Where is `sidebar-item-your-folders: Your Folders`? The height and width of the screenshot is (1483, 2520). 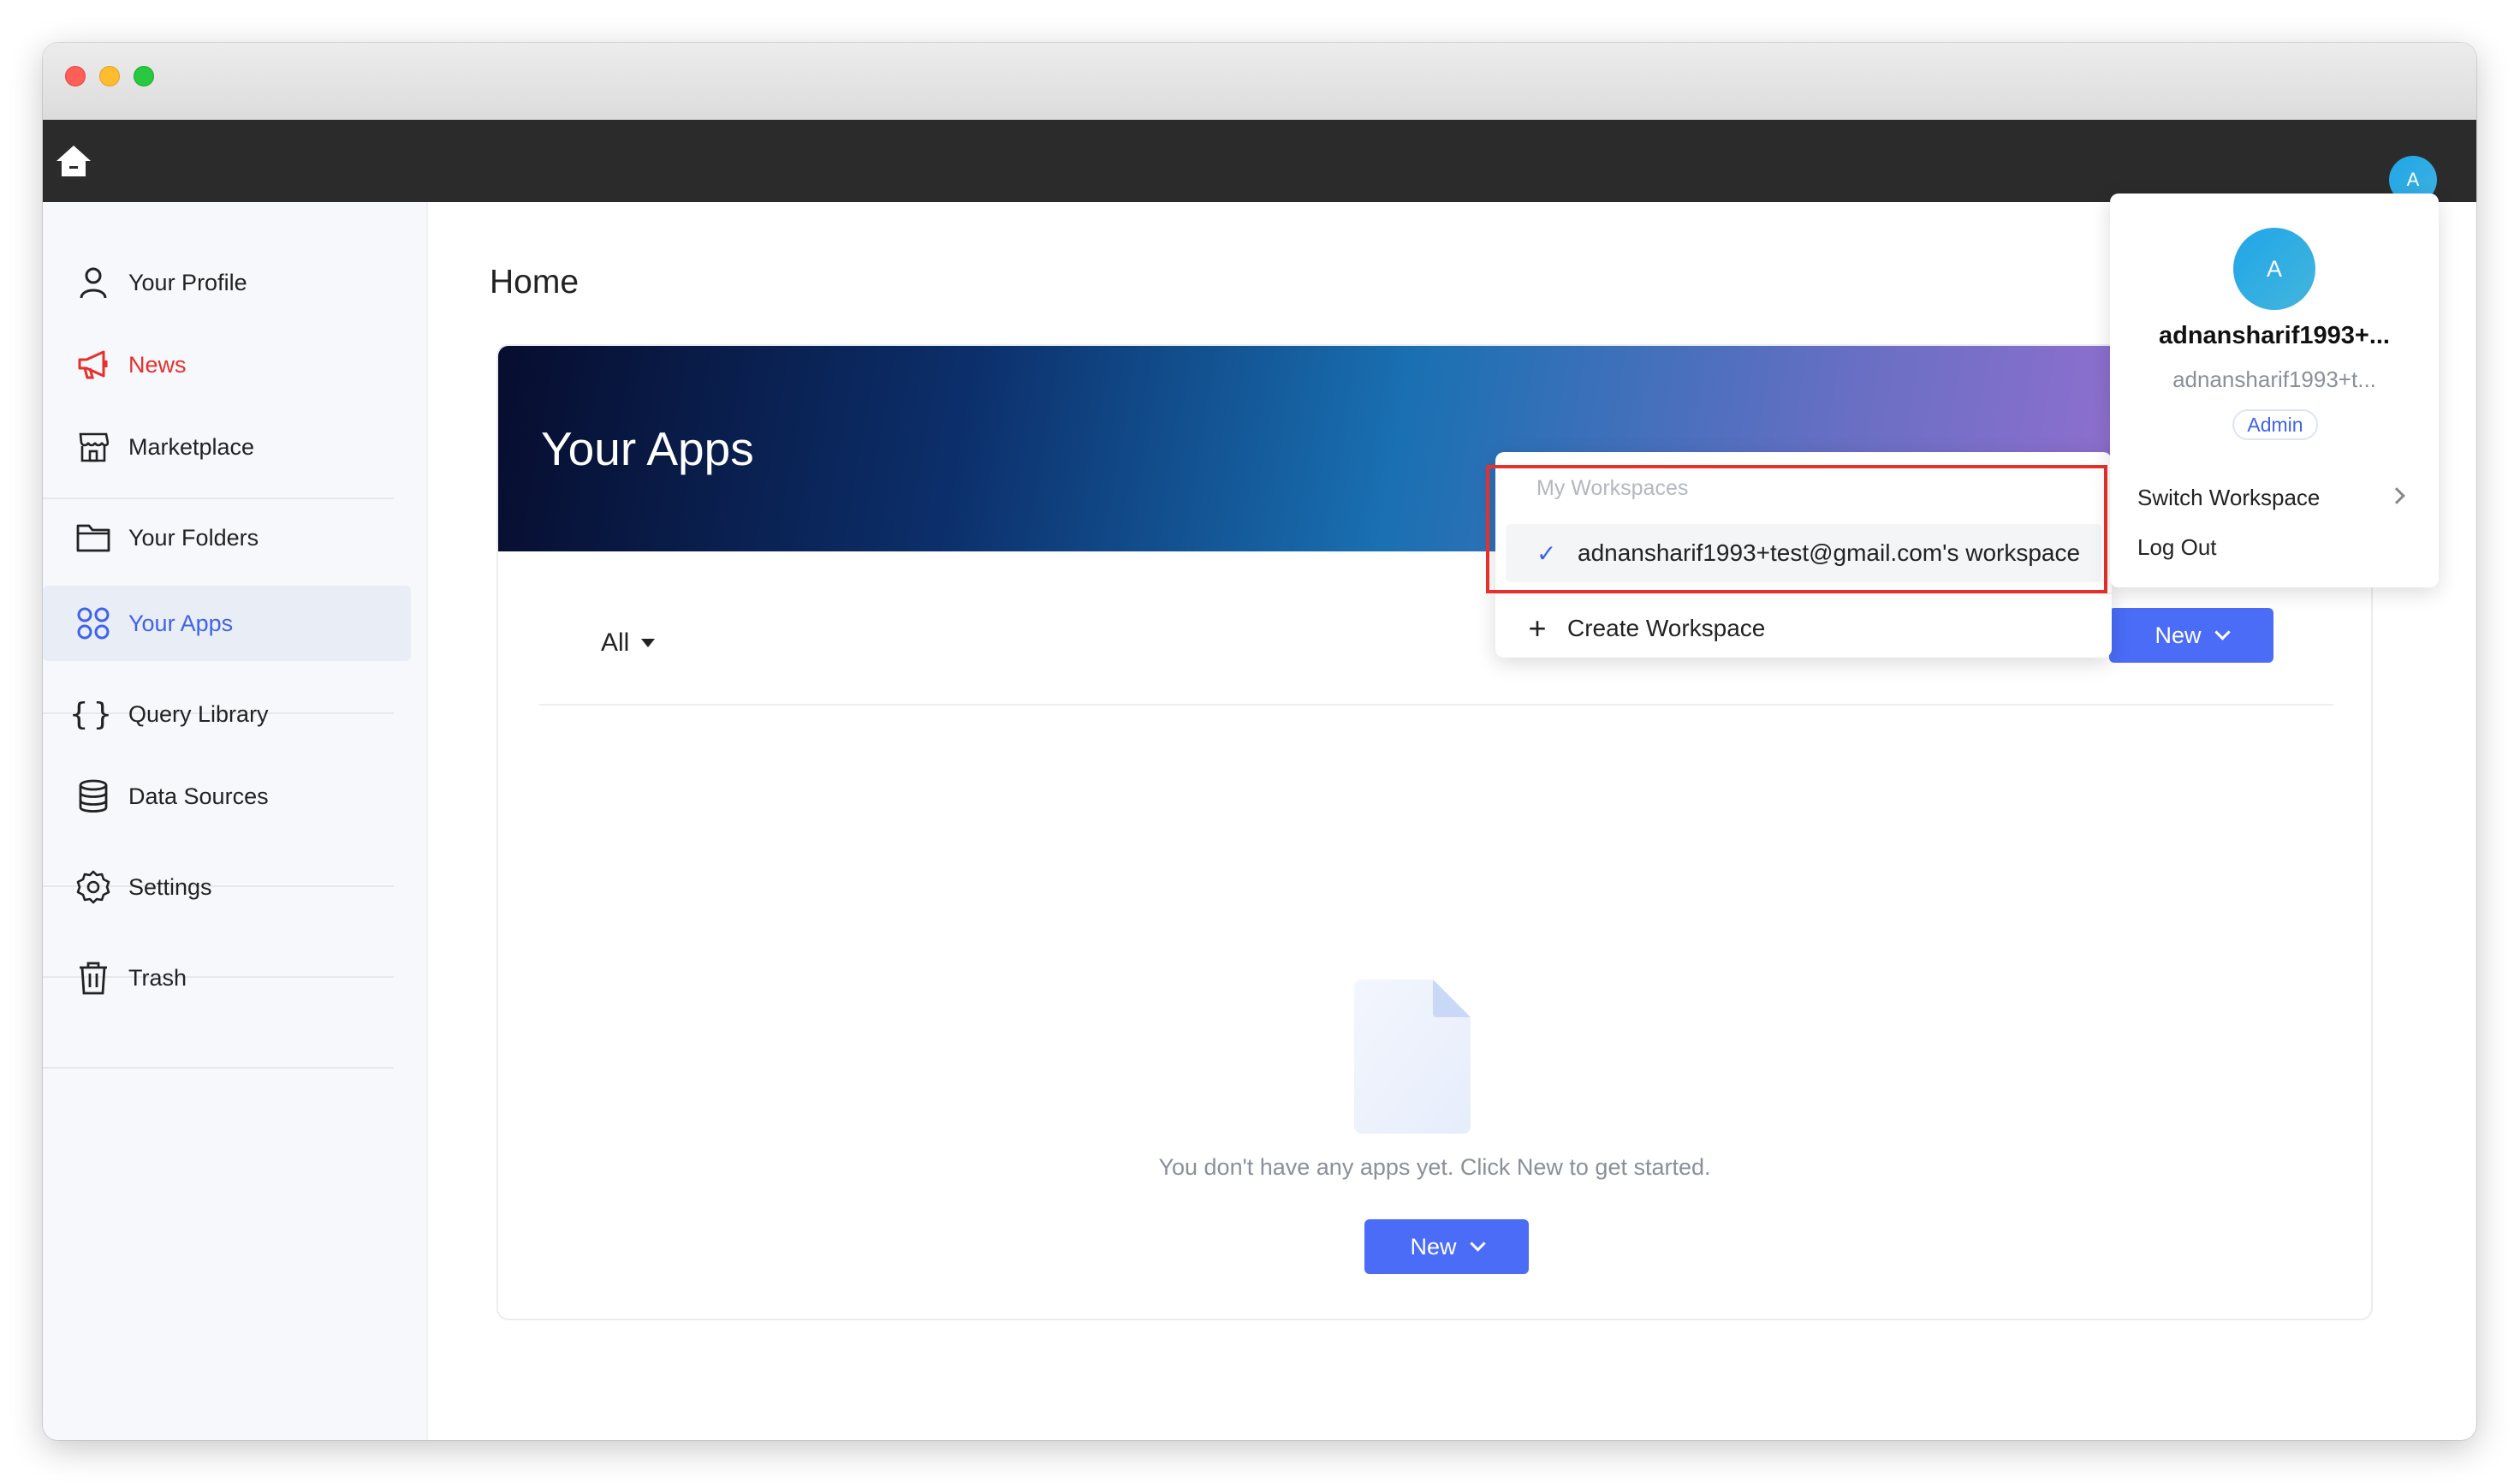 sidebar-item-your-folders: Your Folders is located at coordinates (227, 537).